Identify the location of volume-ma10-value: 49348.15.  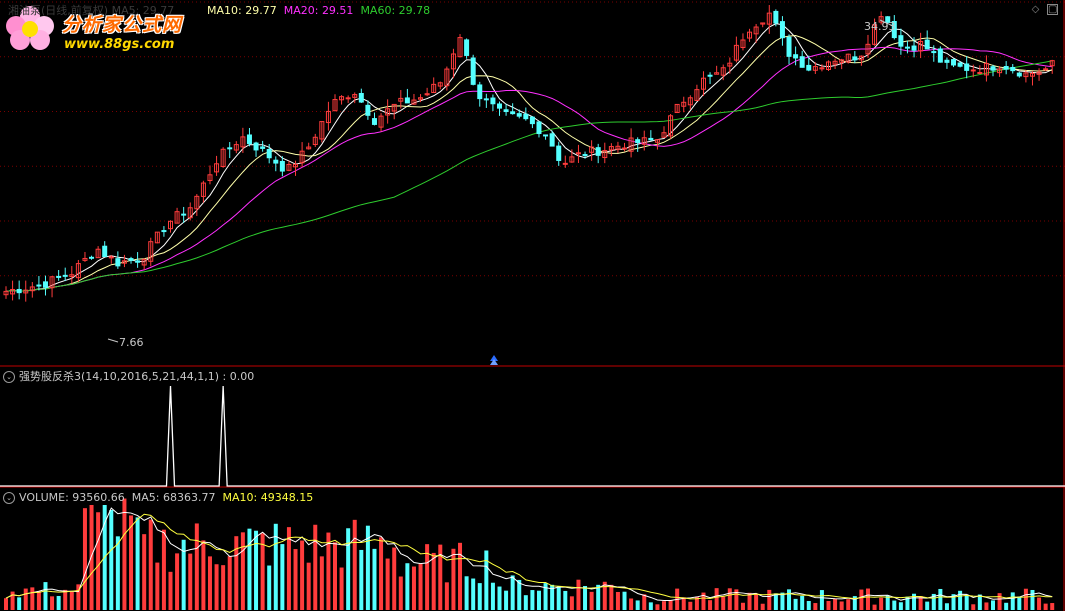
(287, 497).